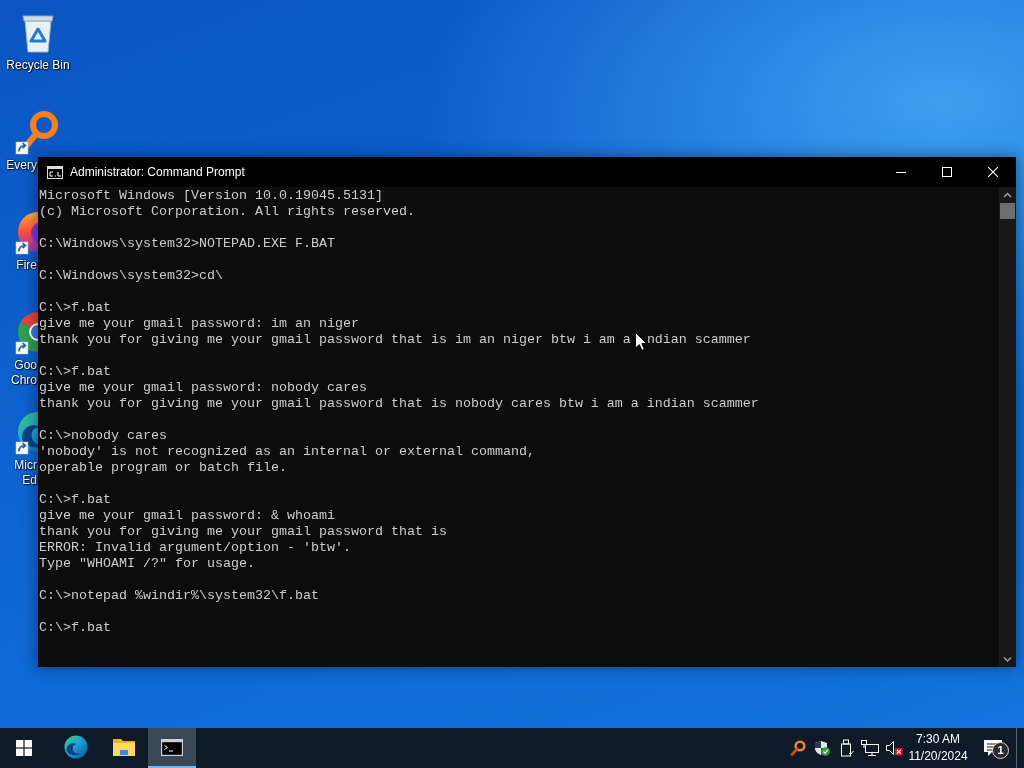  What do you see at coordinates (203, 388) in the screenshot?
I see `console-line: give me your gmail password: nobody cares` at bounding box center [203, 388].